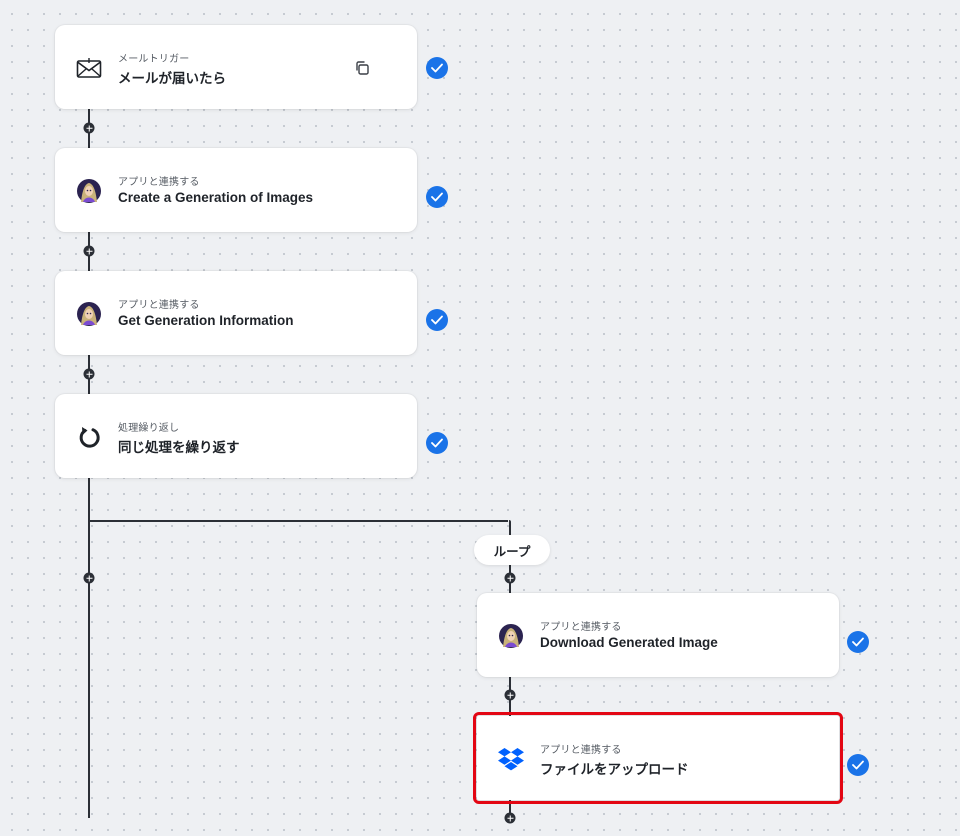 The image size is (960, 836). Describe the element at coordinates (236, 67) in the screenshot. I see `step-card-email-trigger: メールトリガー メールが届いたら` at that location.